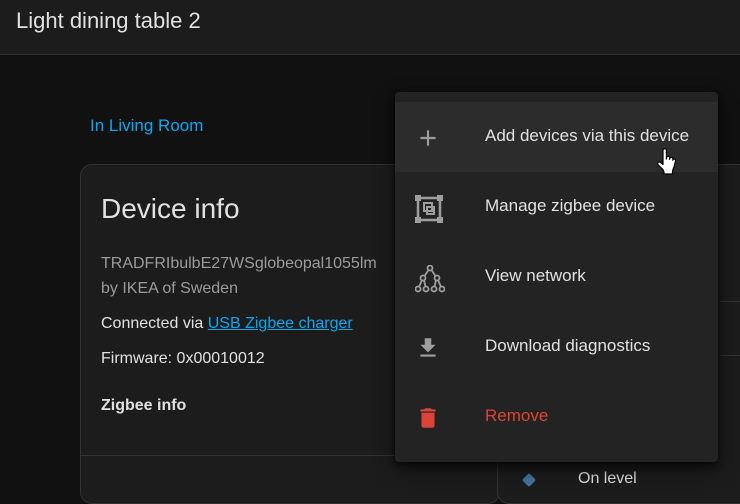 Image resolution: width=740 pixels, height=504 pixels. I want to click on menu-item-label: Remove, so click(517, 415).